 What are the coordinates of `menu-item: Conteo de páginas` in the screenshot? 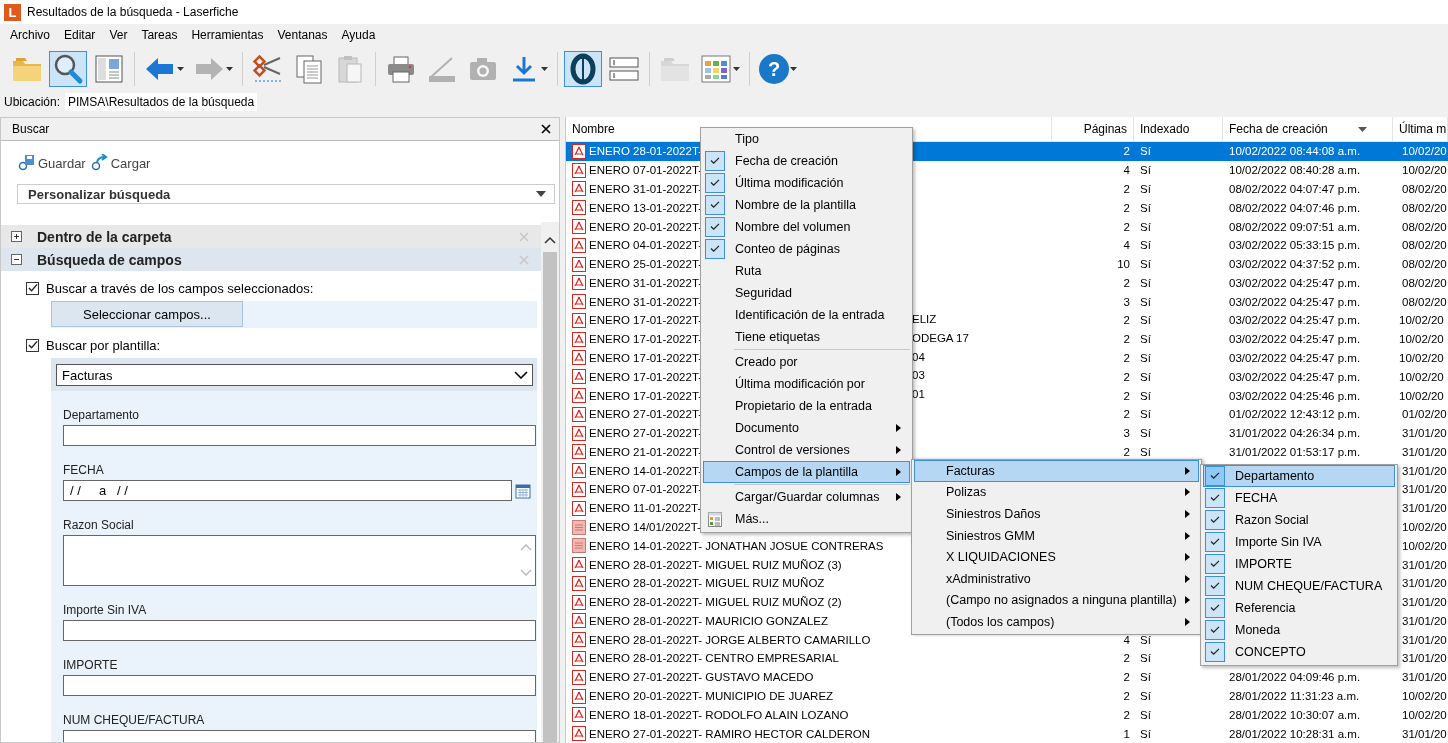 It's located at (806, 249).